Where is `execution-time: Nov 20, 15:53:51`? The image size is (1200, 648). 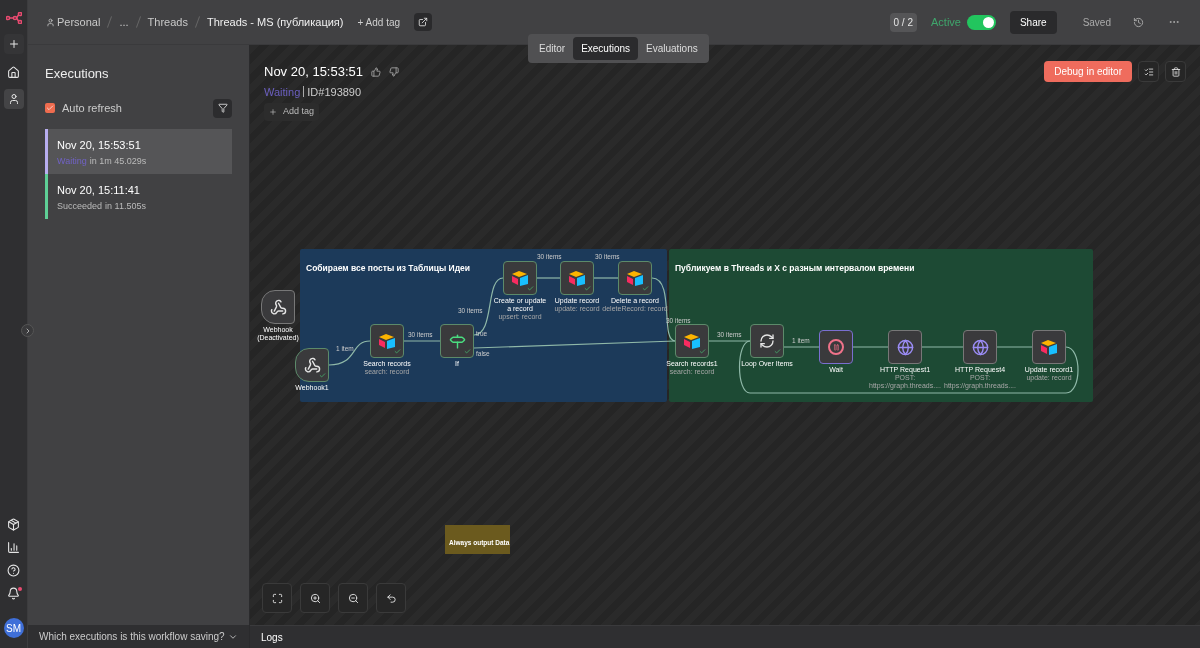
execution-time: Nov 20, 15:53:51 is located at coordinates (99, 145).